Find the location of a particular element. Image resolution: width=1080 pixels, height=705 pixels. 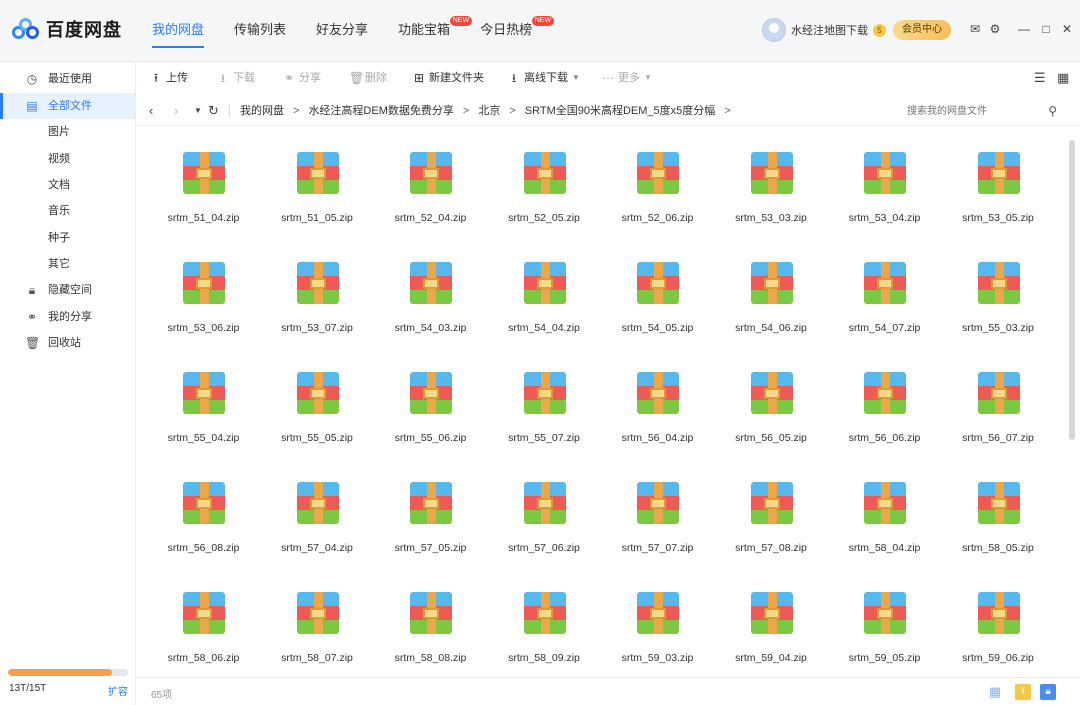

file-item: srtm_54_07.zip is located at coordinates (874, 295).